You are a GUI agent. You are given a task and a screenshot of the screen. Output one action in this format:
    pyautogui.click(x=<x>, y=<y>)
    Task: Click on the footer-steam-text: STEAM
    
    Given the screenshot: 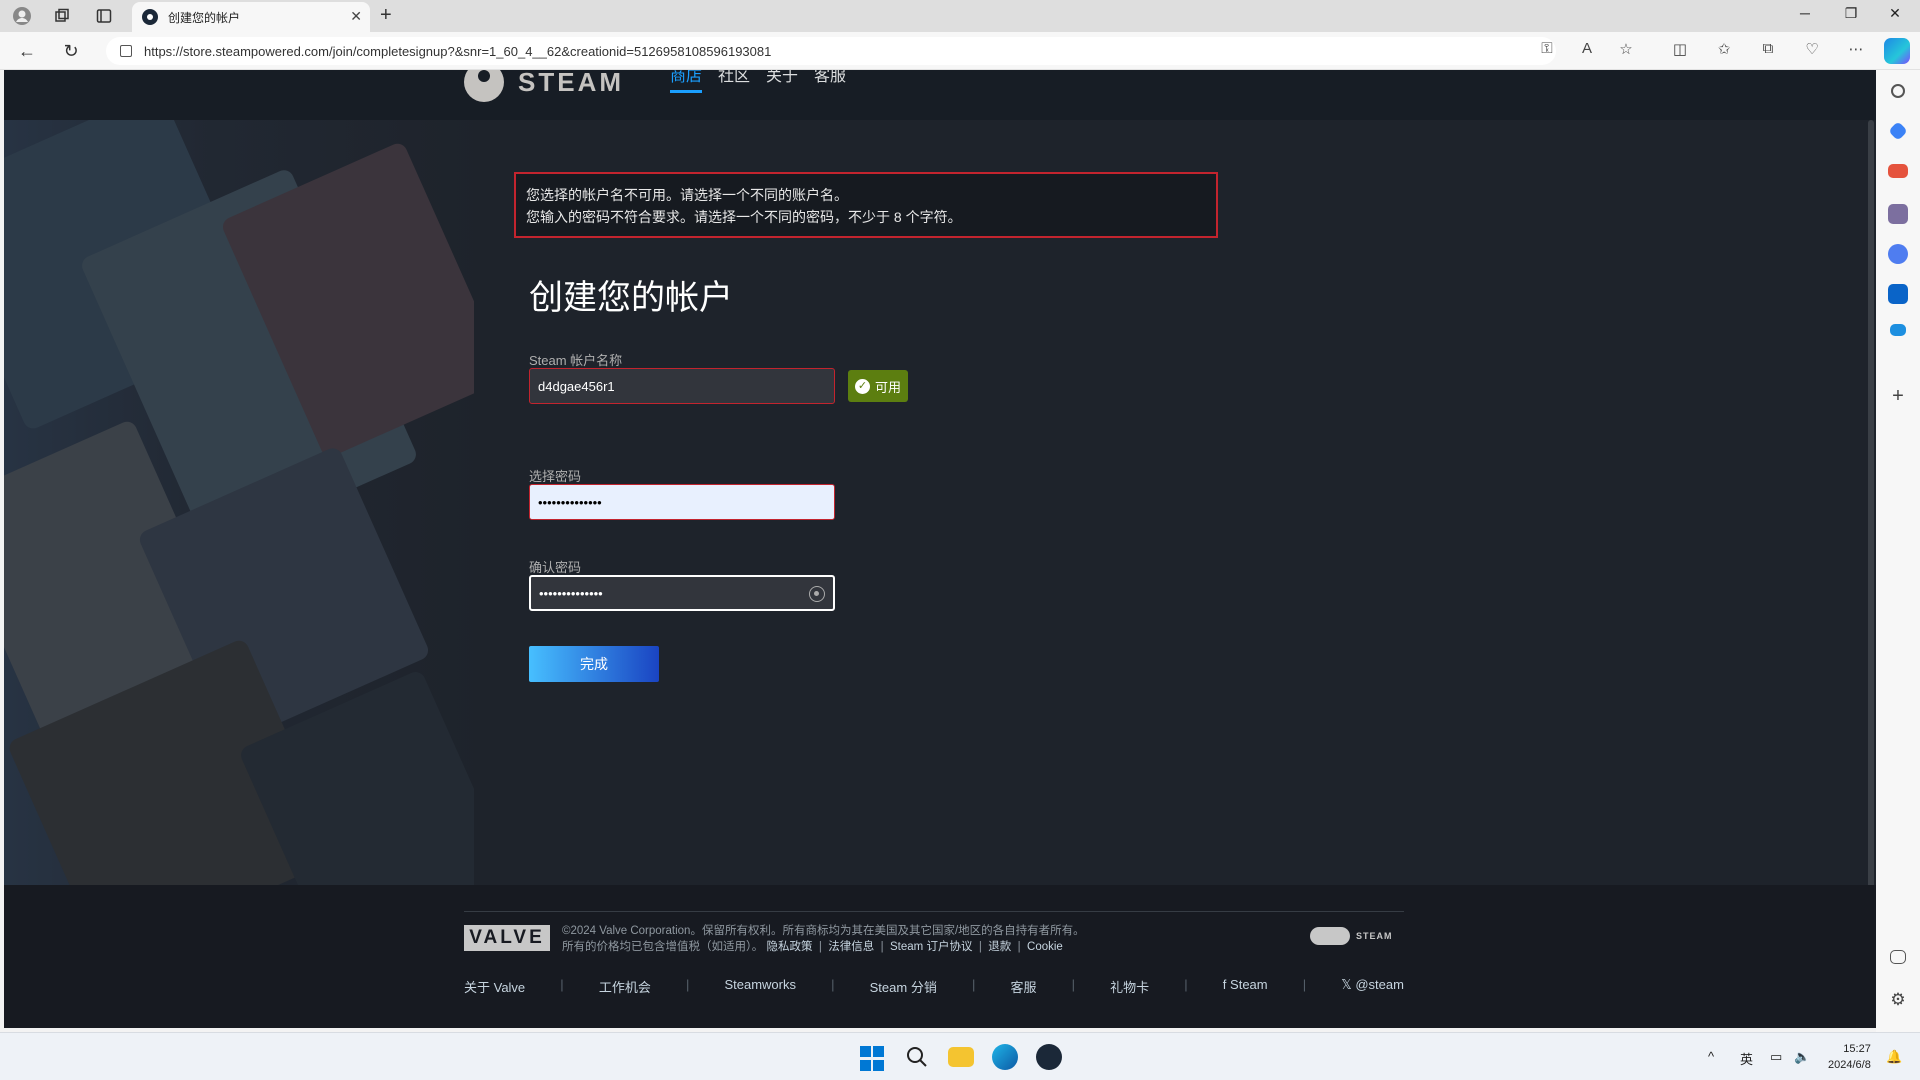 What is the action you would take?
    pyautogui.click(x=1374, y=936)
    